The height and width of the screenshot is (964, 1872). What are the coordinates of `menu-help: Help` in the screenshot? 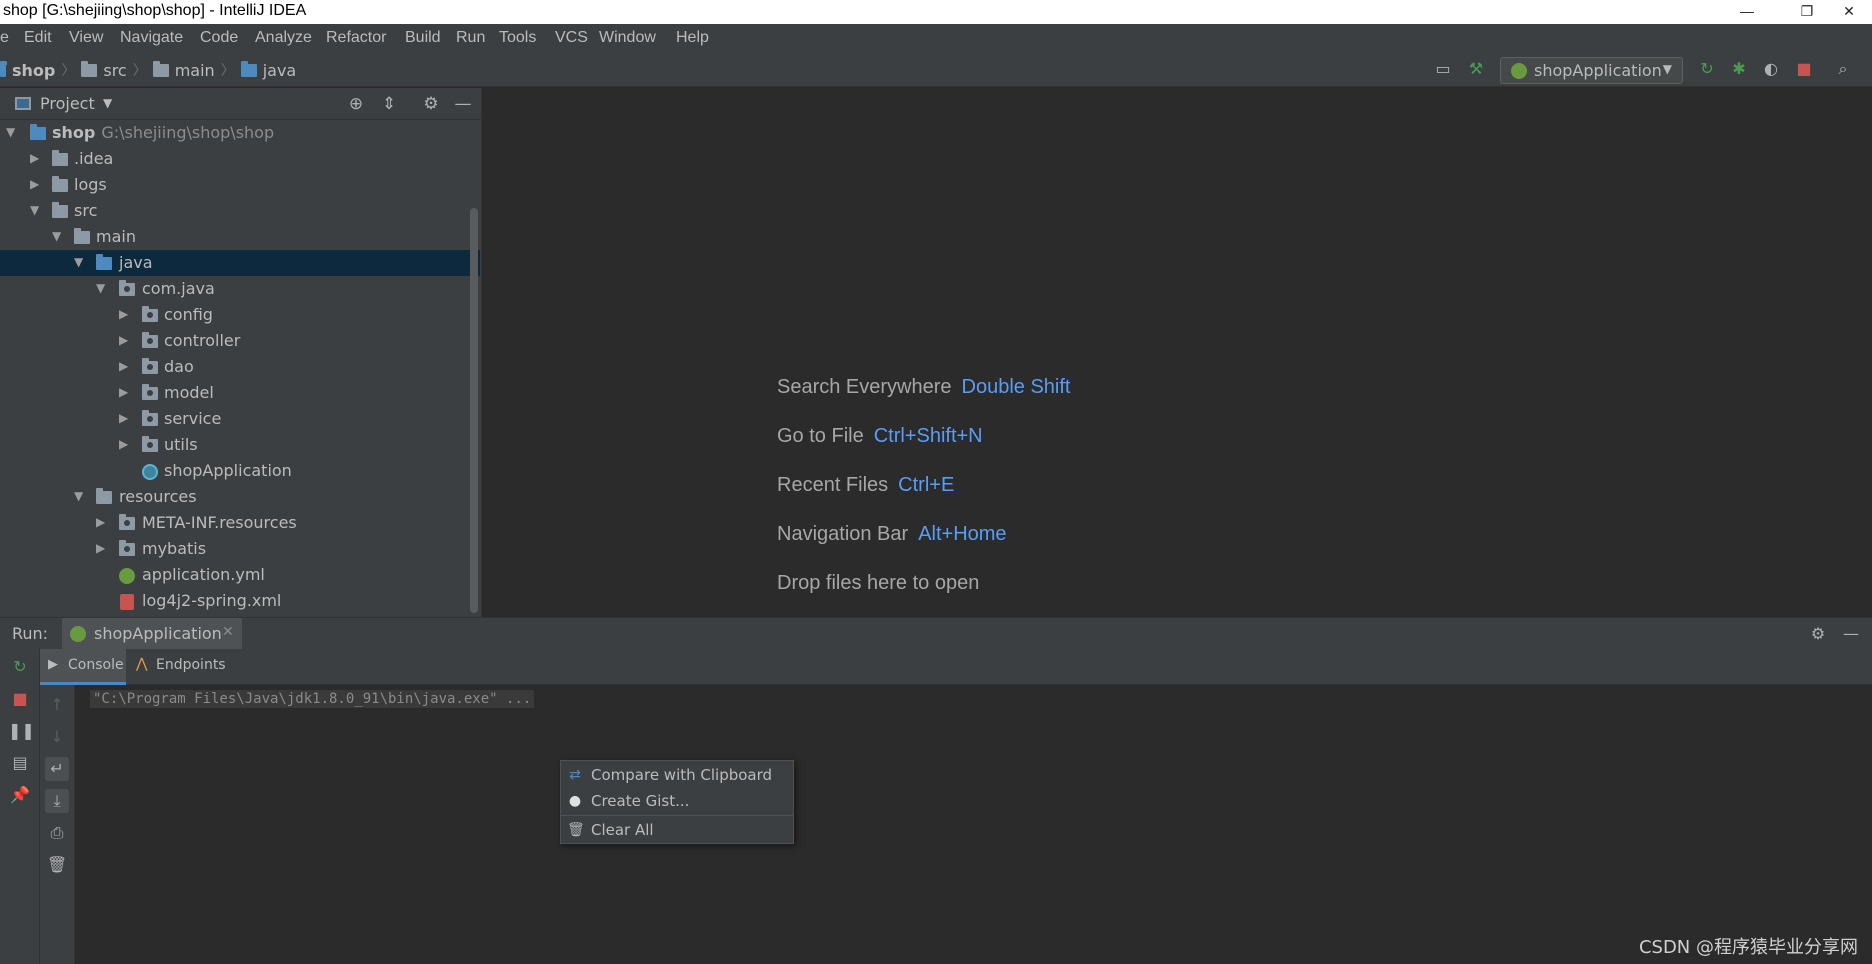 It's located at (692, 38).